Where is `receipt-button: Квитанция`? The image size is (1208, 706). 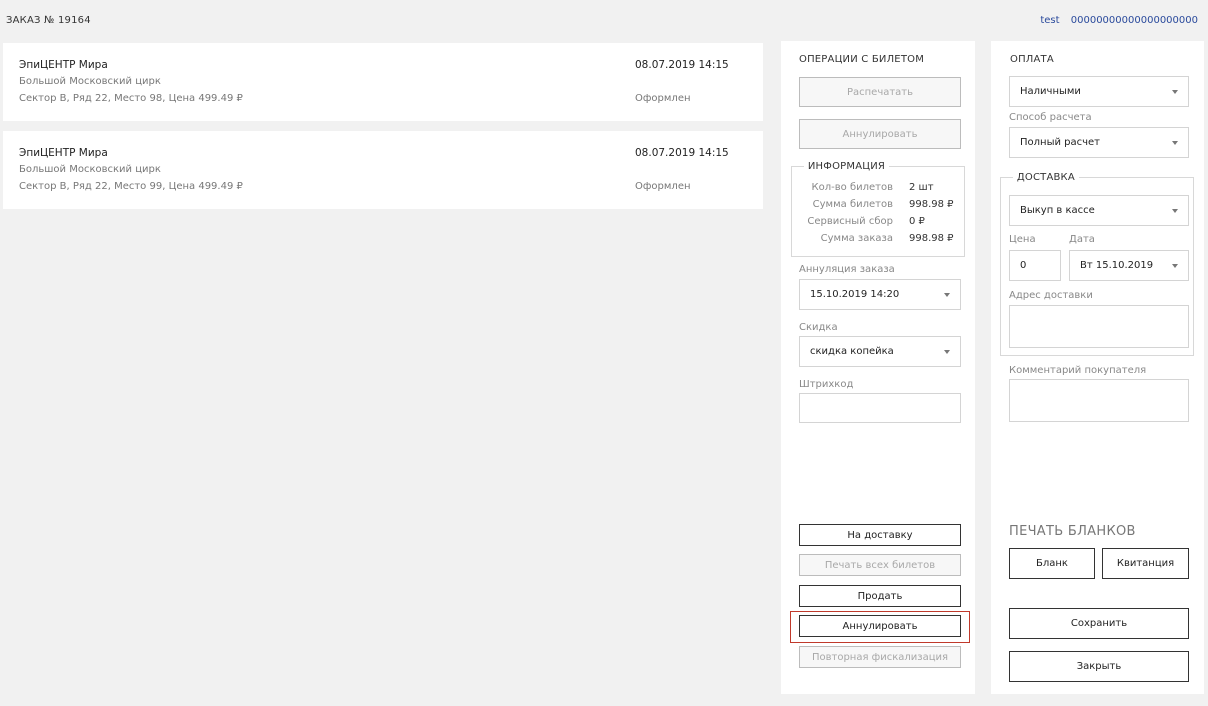
receipt-button: Квитанция is located at coordinates (1145, 563).